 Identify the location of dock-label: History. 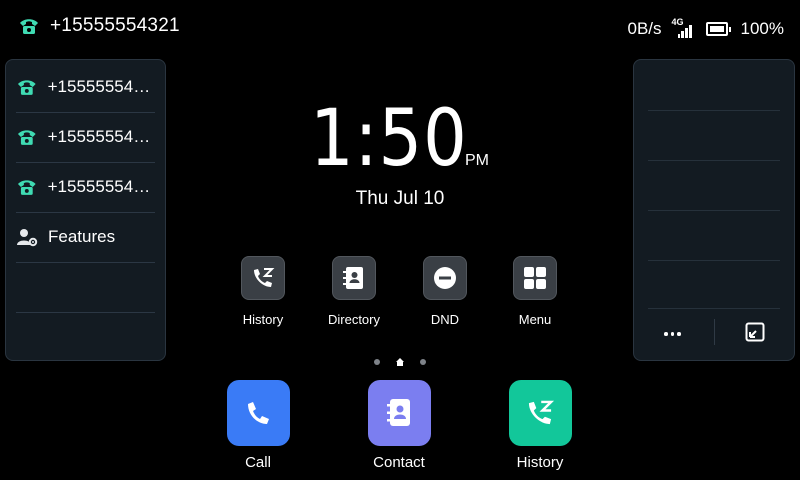
(540, 462).